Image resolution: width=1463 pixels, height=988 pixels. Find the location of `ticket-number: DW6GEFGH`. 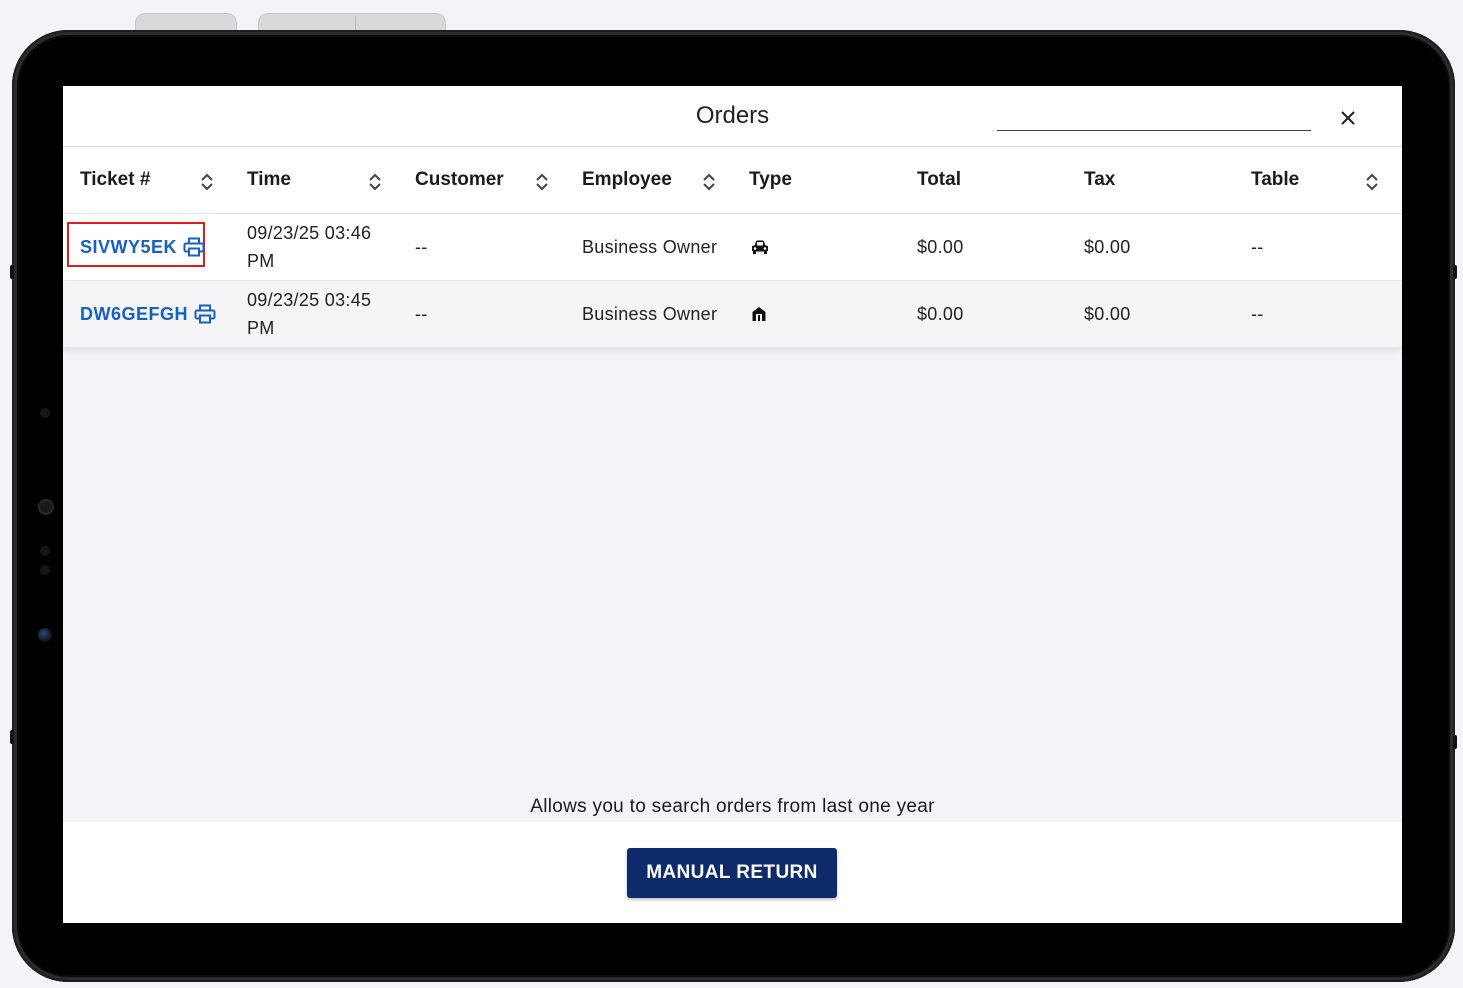

ticket-number: DW6GEFGH is located at coordinates (134, 314).